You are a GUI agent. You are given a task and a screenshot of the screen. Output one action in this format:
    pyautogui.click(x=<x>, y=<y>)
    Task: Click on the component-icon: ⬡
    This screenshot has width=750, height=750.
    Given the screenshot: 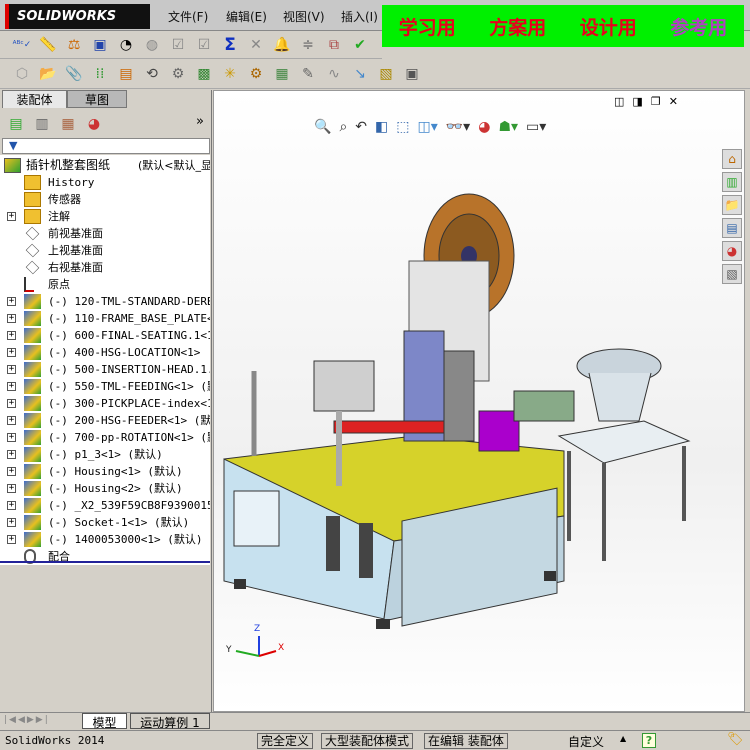 What is the action you would take?
    pyautogui.click(x=22, y=74)
    